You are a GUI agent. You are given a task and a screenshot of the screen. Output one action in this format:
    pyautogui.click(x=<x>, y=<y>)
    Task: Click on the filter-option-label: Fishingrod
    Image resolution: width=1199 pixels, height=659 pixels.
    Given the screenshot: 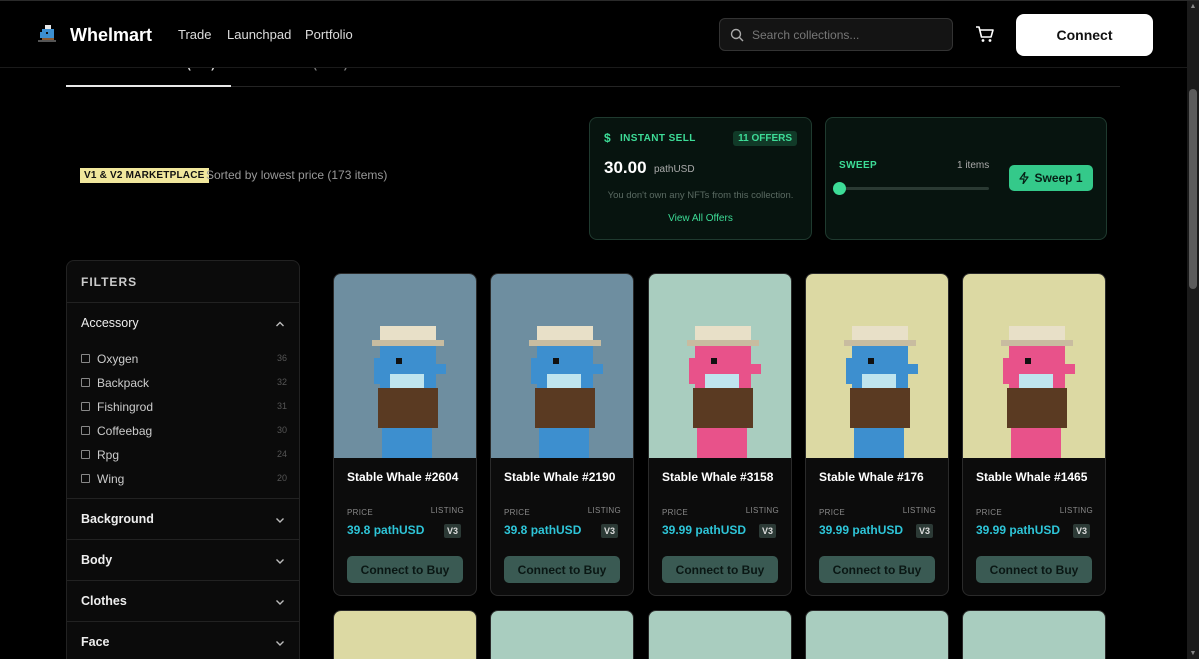 What is the action you would take?
    pyautogui.click(x=125, y=407)
    